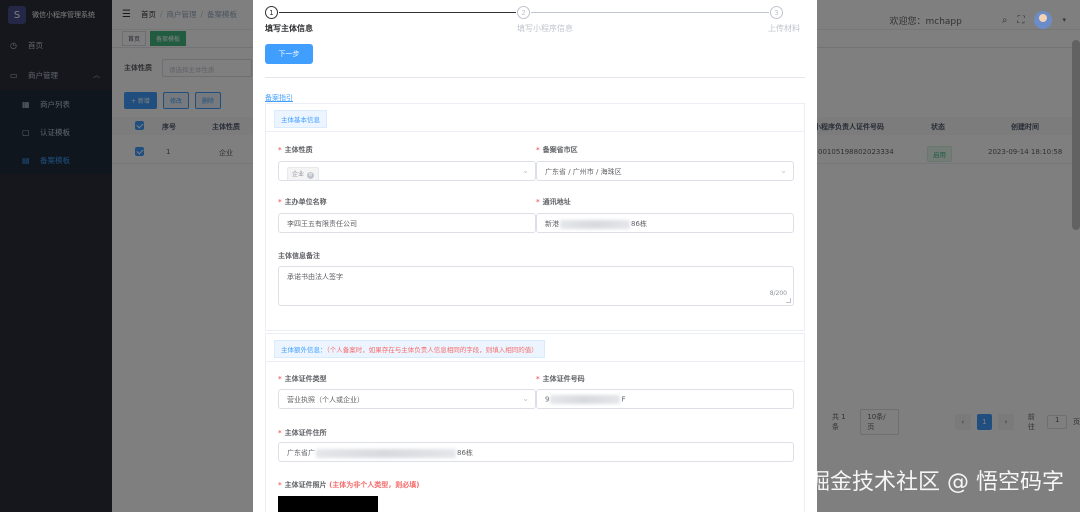 The height and width of the screenshot is (512, 1080). I want to click on fullscreen-icon: ⛶, so click(1020, 20).